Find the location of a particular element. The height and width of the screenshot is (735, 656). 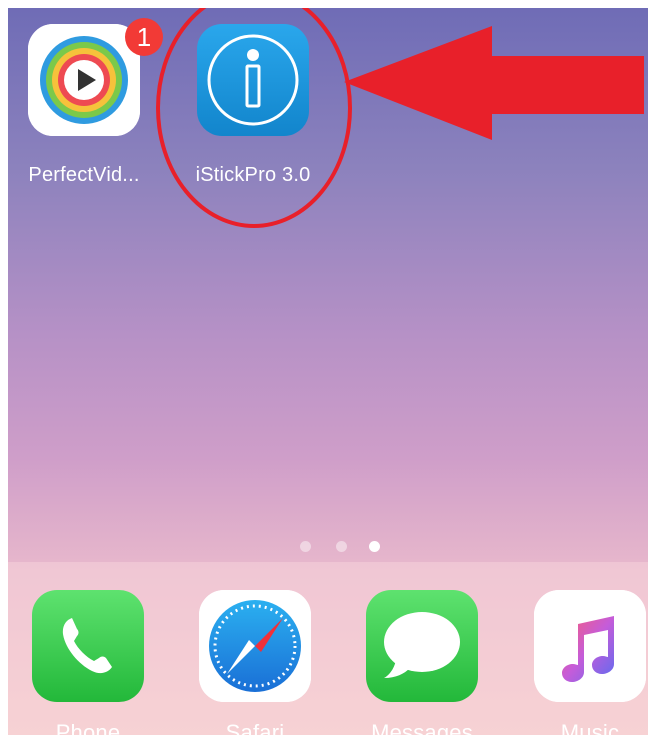

page-dot-active is located at coordinates (374, 546).